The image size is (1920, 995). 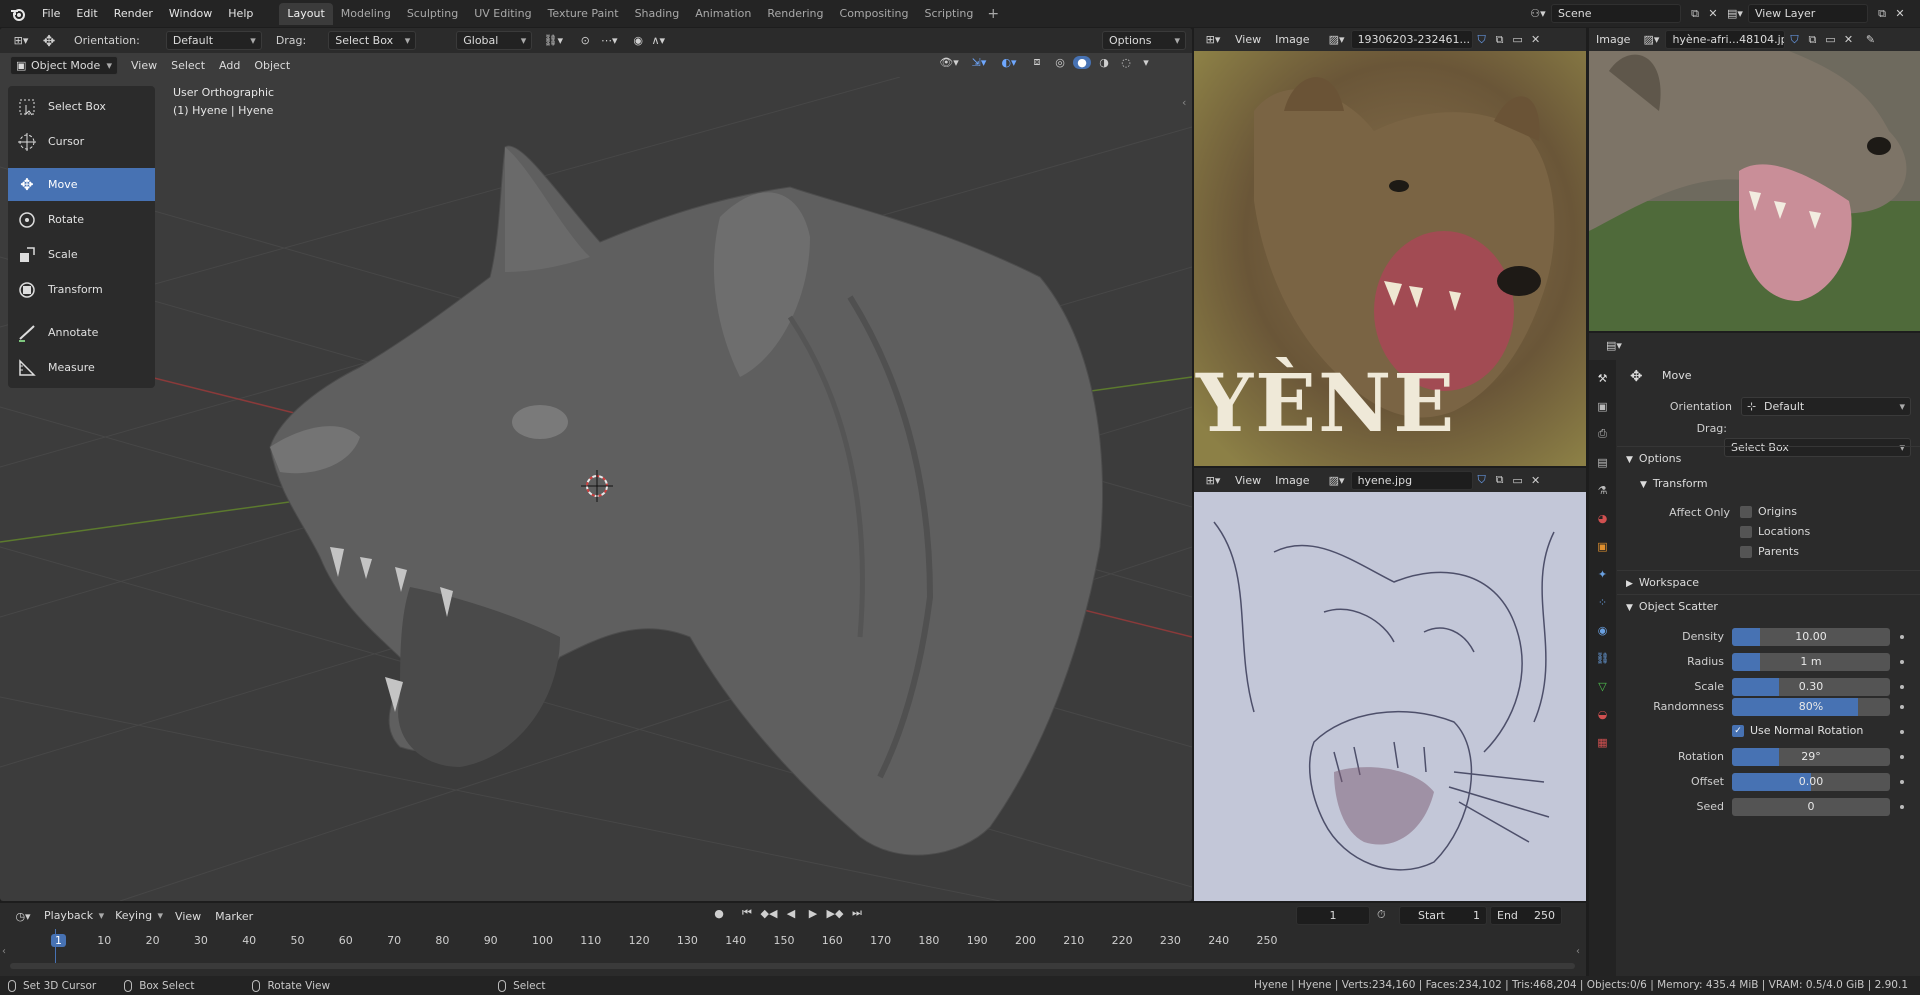 What do you see at coordinates (81, 219) in the screenshot?
I see `tool-rotate: Rotate` at bounding box center [81, 219].